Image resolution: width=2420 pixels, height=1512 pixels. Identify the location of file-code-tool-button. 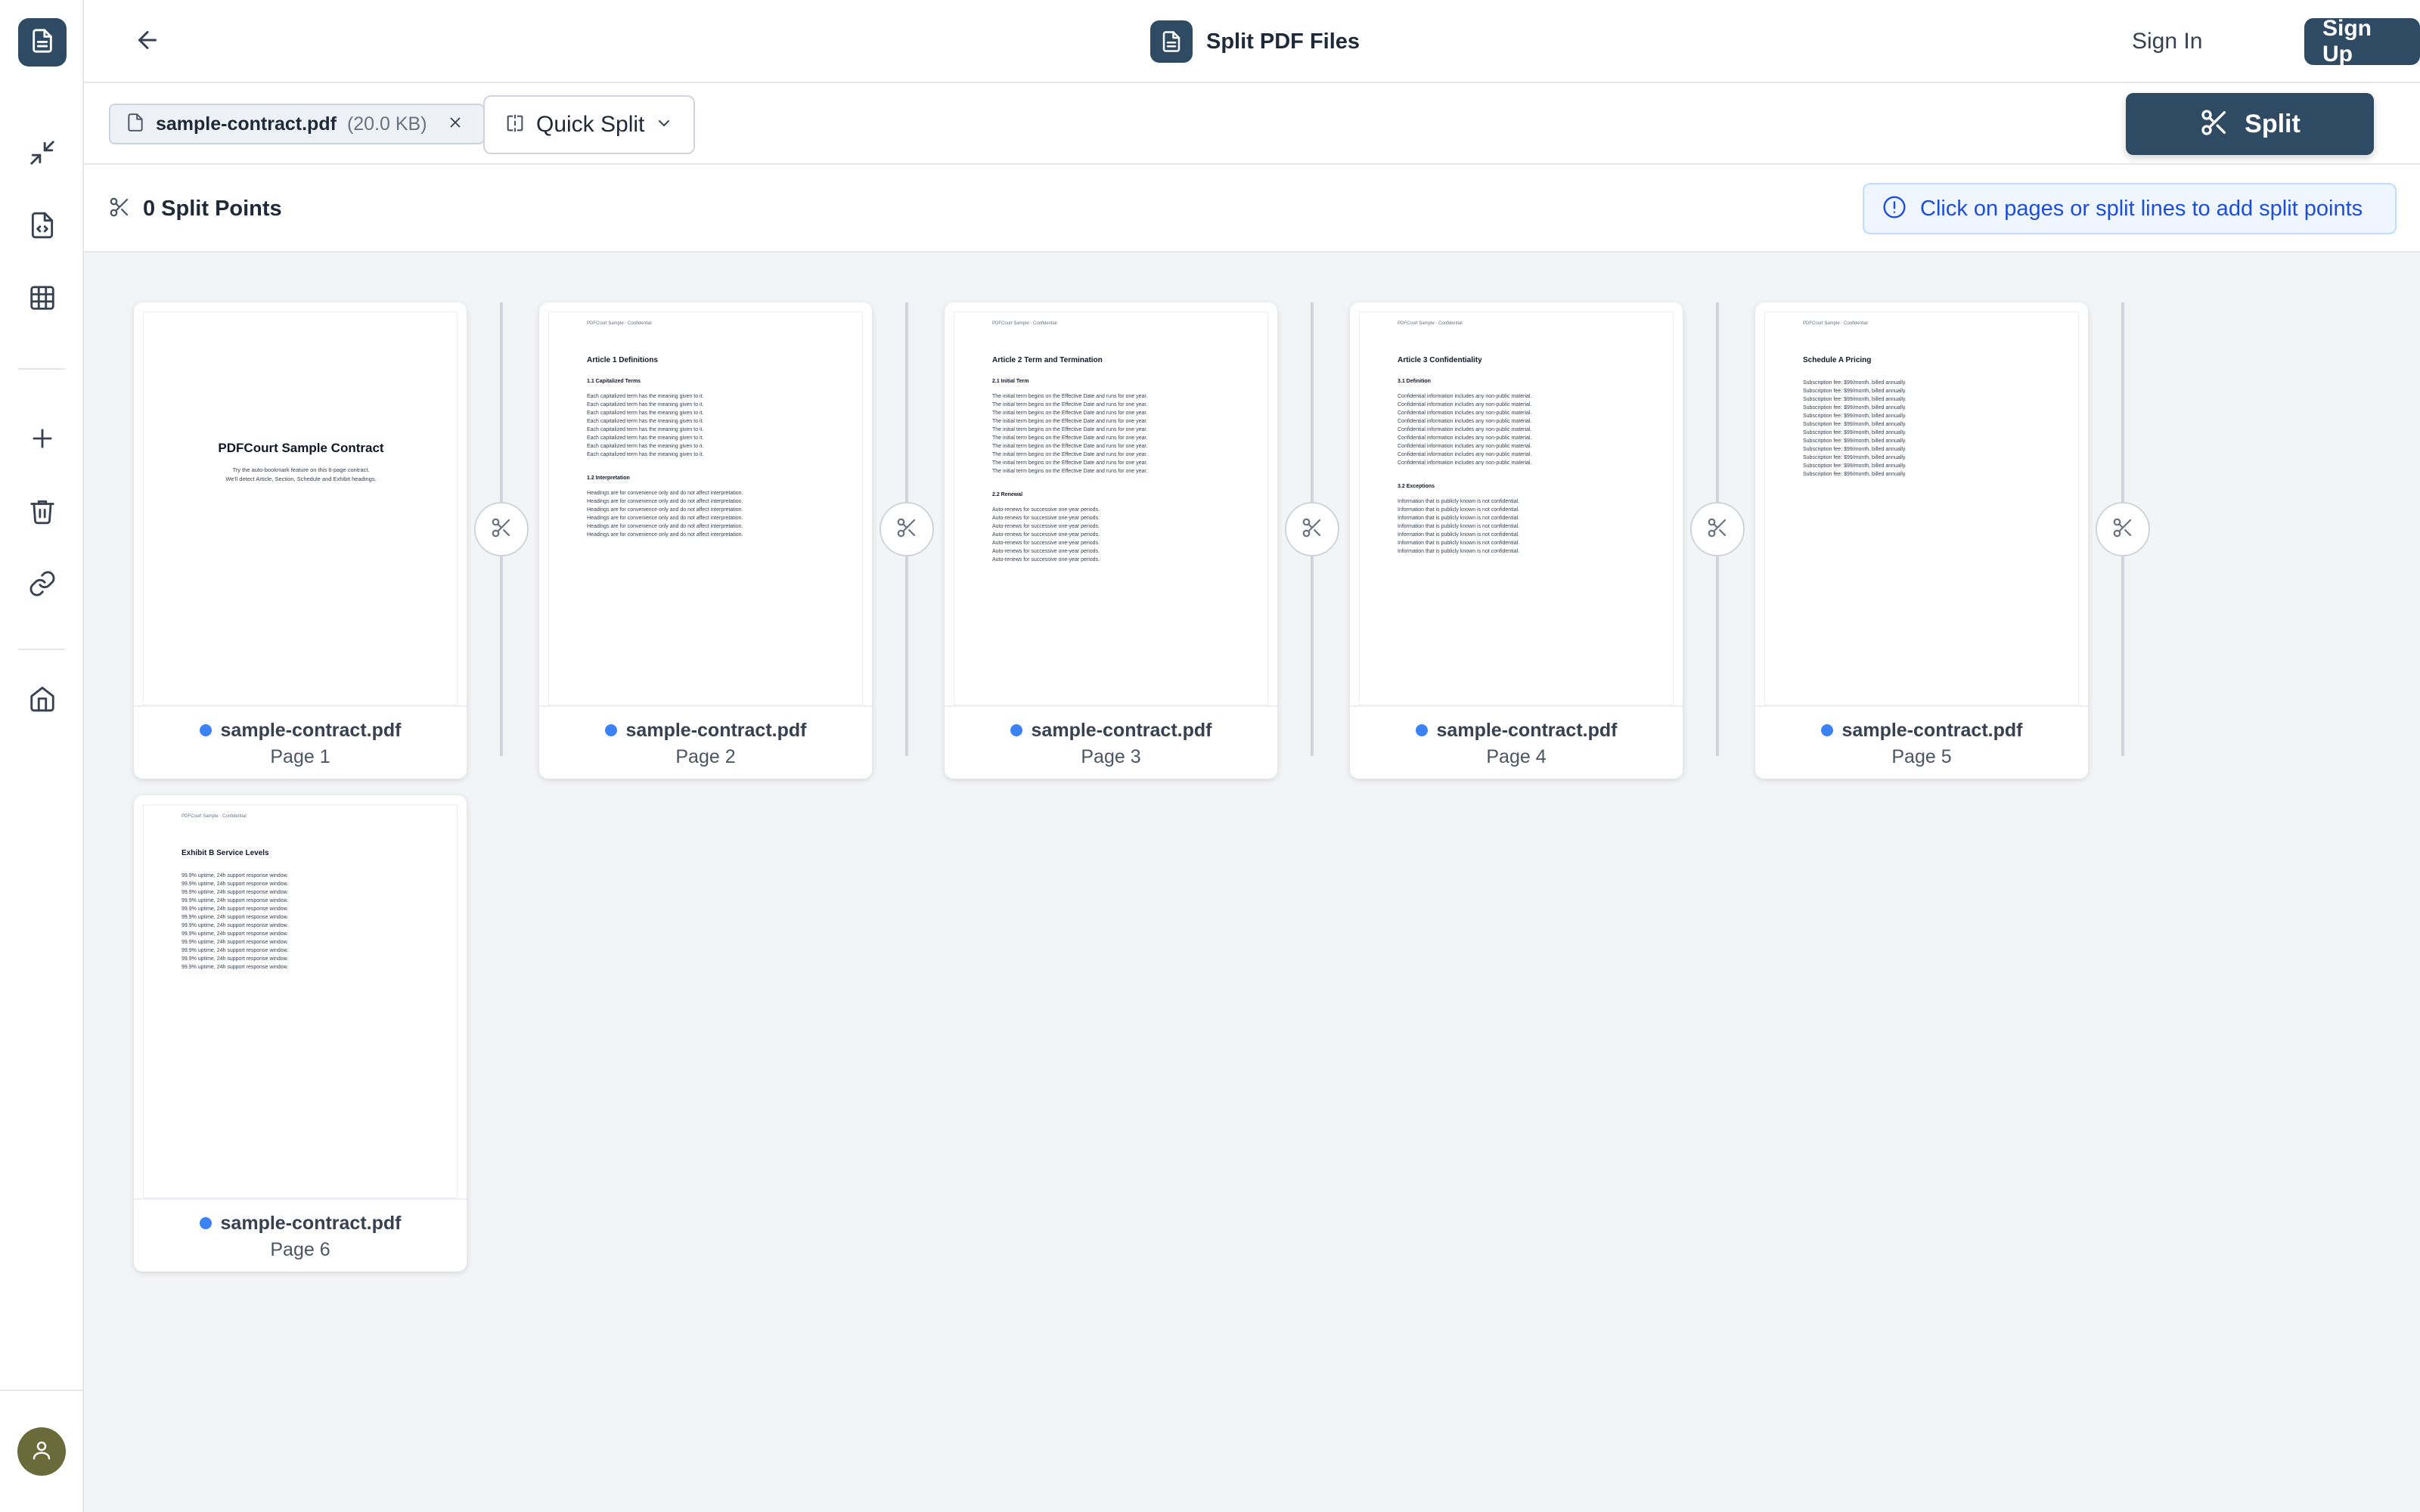
(42, 227).